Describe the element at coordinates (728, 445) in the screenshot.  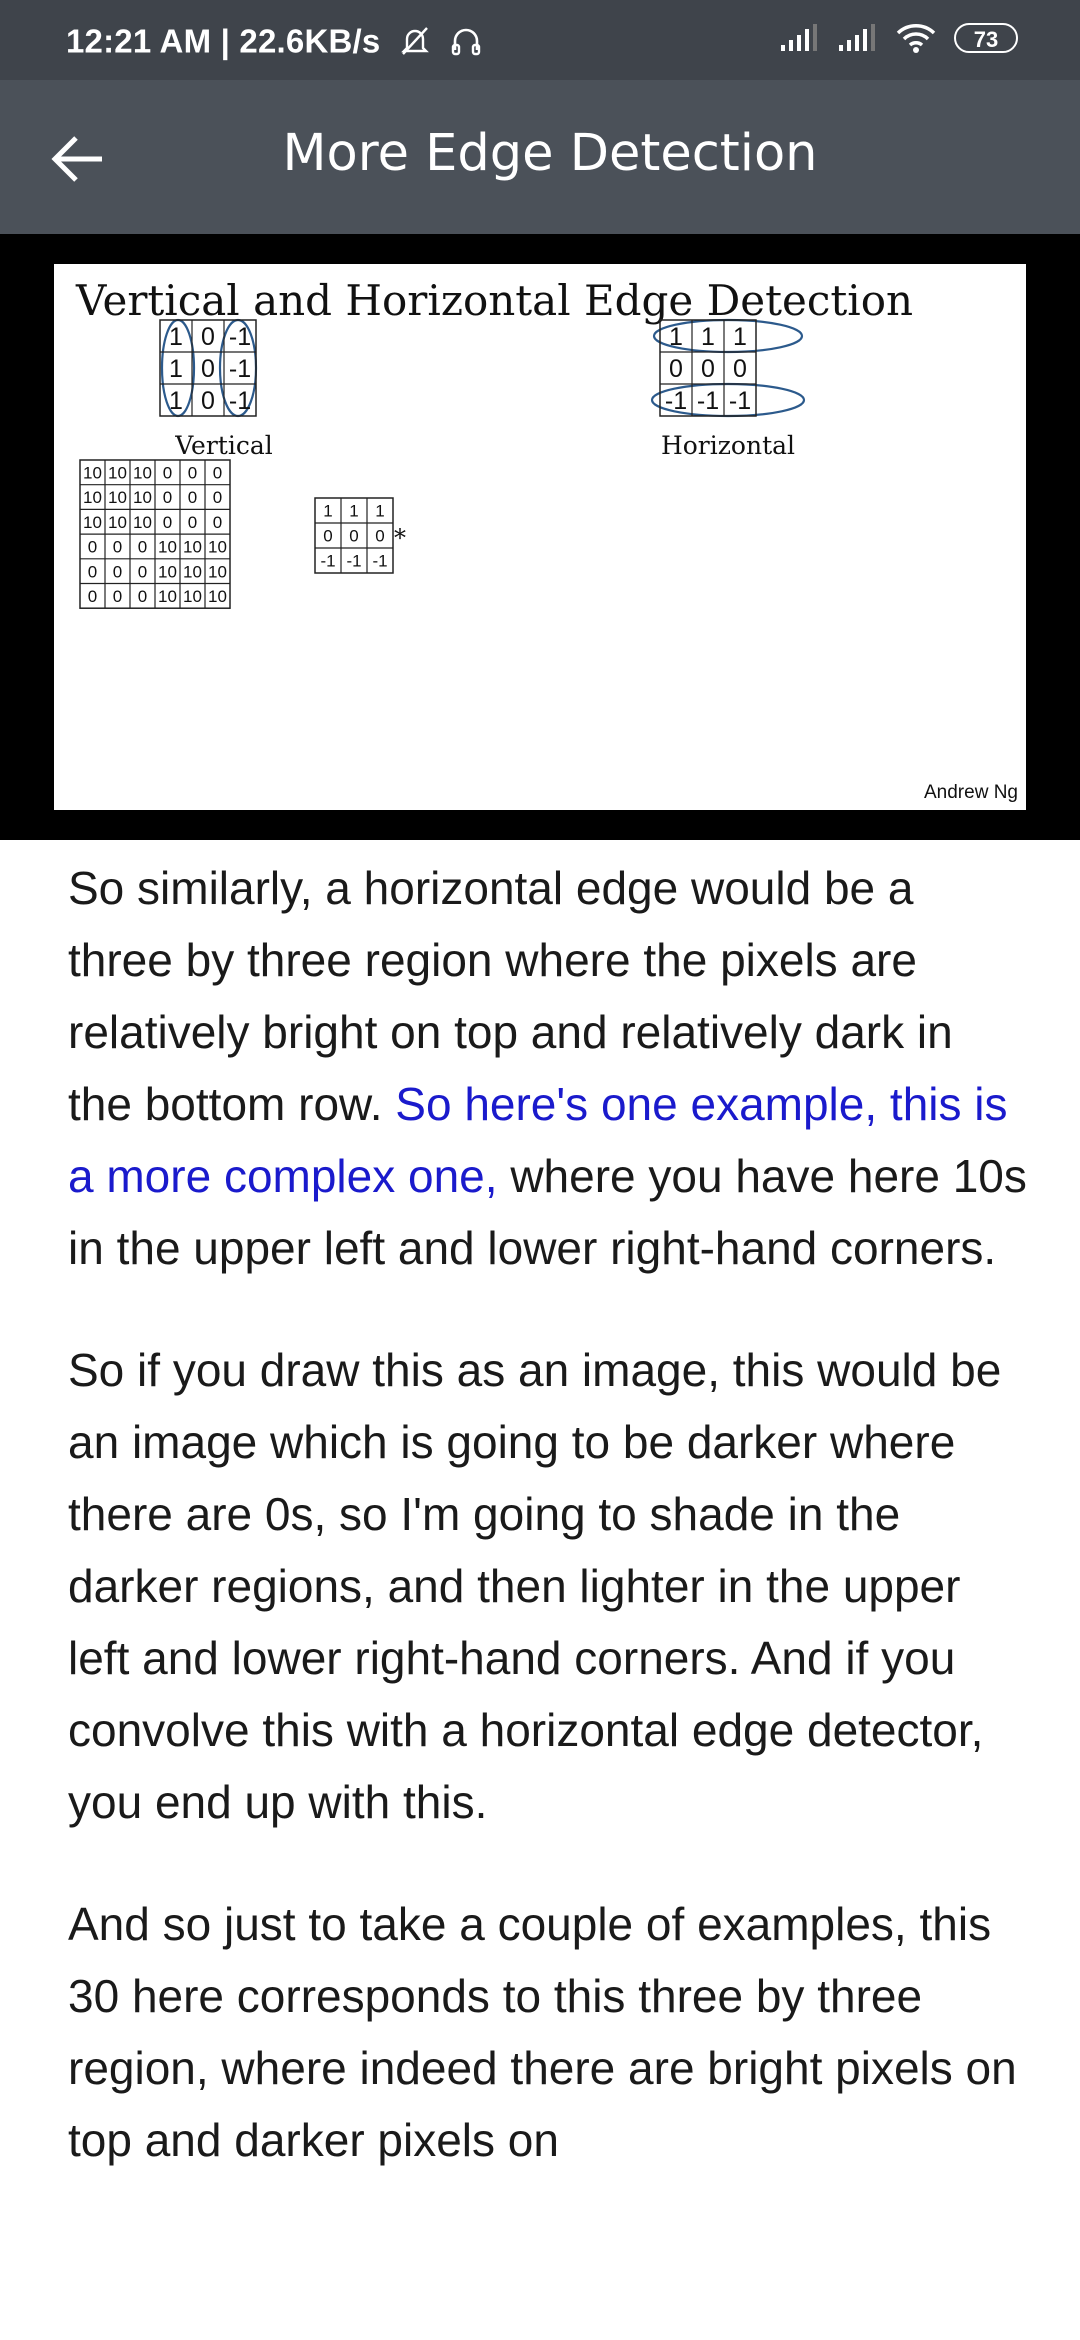
I see `horizontal-label: Horizontal` at that location.